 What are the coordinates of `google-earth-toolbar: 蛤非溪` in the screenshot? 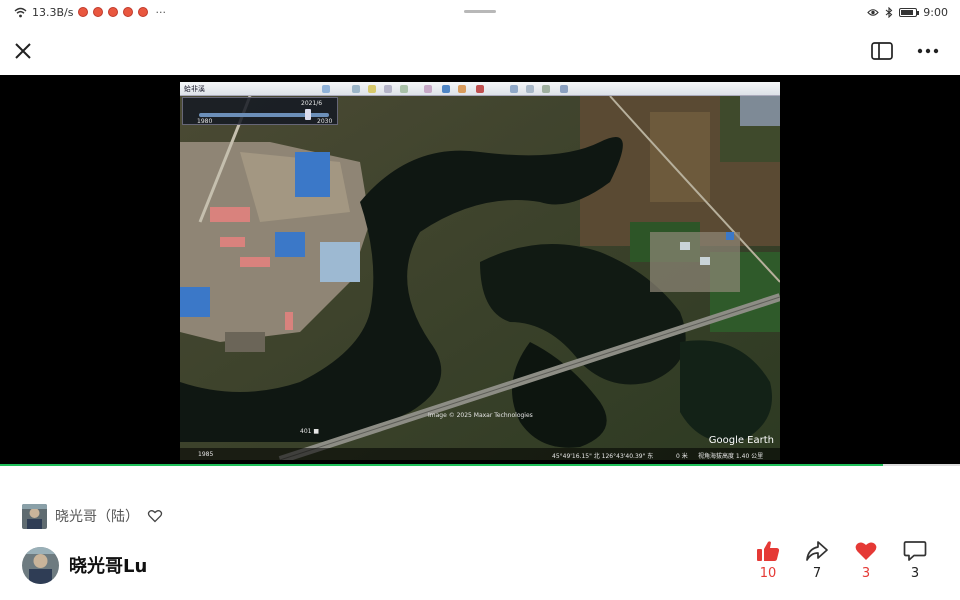 It's located at (480, 89).